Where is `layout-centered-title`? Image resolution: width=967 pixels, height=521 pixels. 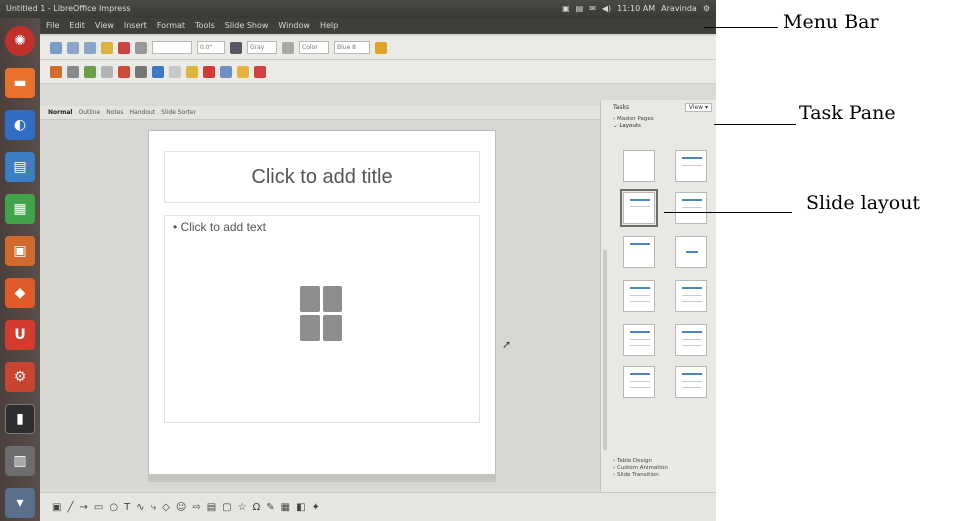
layout-centered-title is located at coordinates (691, 252).